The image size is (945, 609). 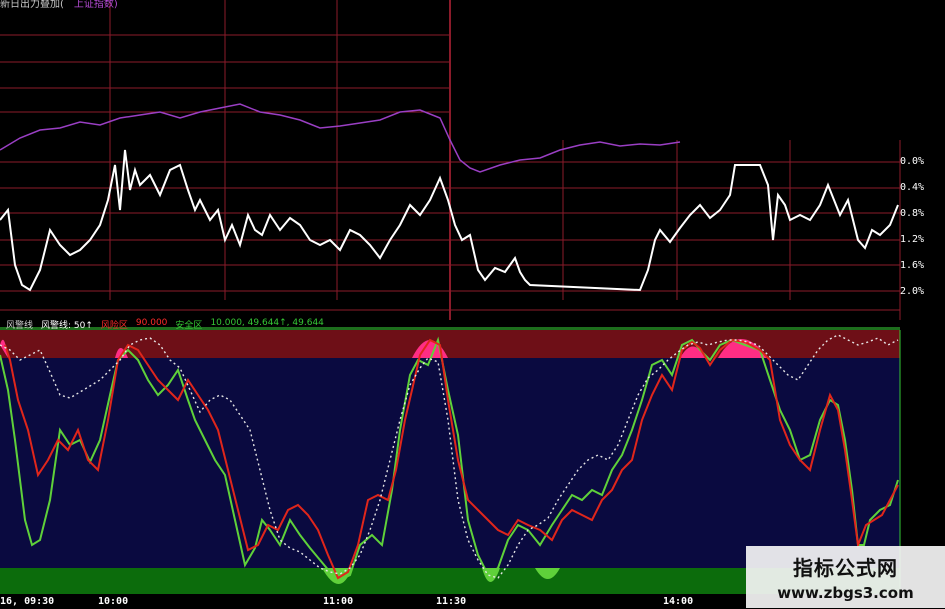 I want to click on pct-label: 0.4%, so click(x=912, y=187).